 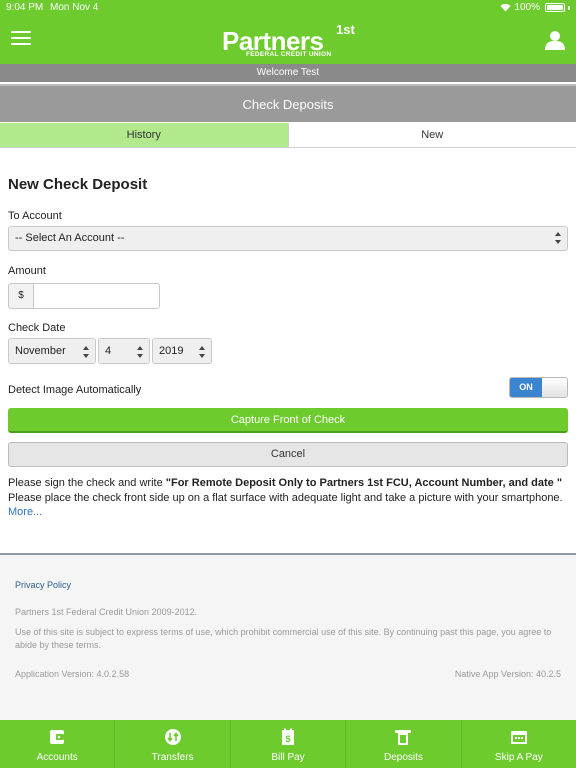 What do you see at coordinates (288, 238) in the screenshot?
I see `to-account-select: -- Select An Account --` at bounding box center [288, 238].